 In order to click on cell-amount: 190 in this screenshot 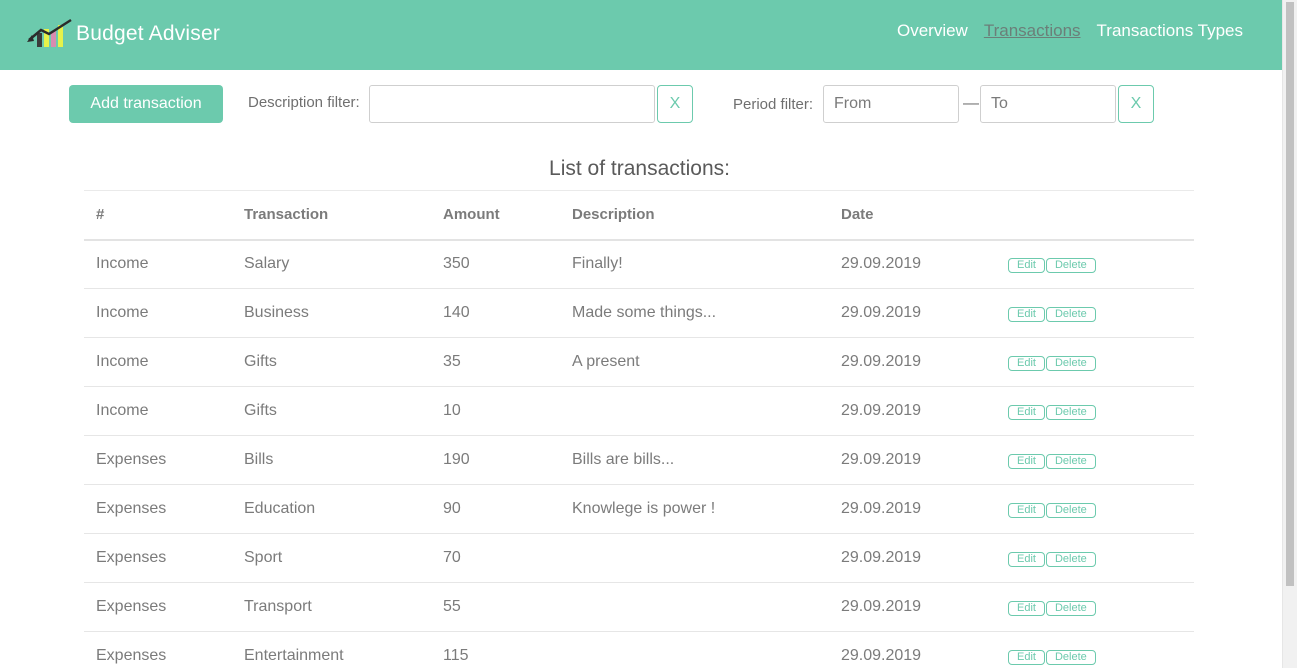, I will do `click(495, 460)`.